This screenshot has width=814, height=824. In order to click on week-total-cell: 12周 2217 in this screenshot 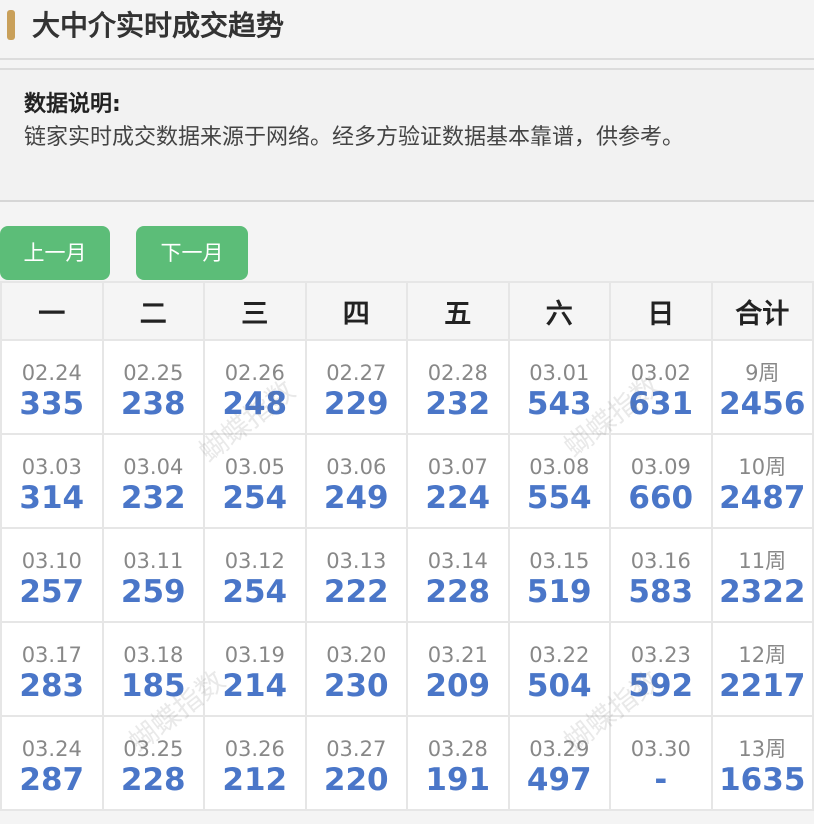, I will do `click(762, 669)`.